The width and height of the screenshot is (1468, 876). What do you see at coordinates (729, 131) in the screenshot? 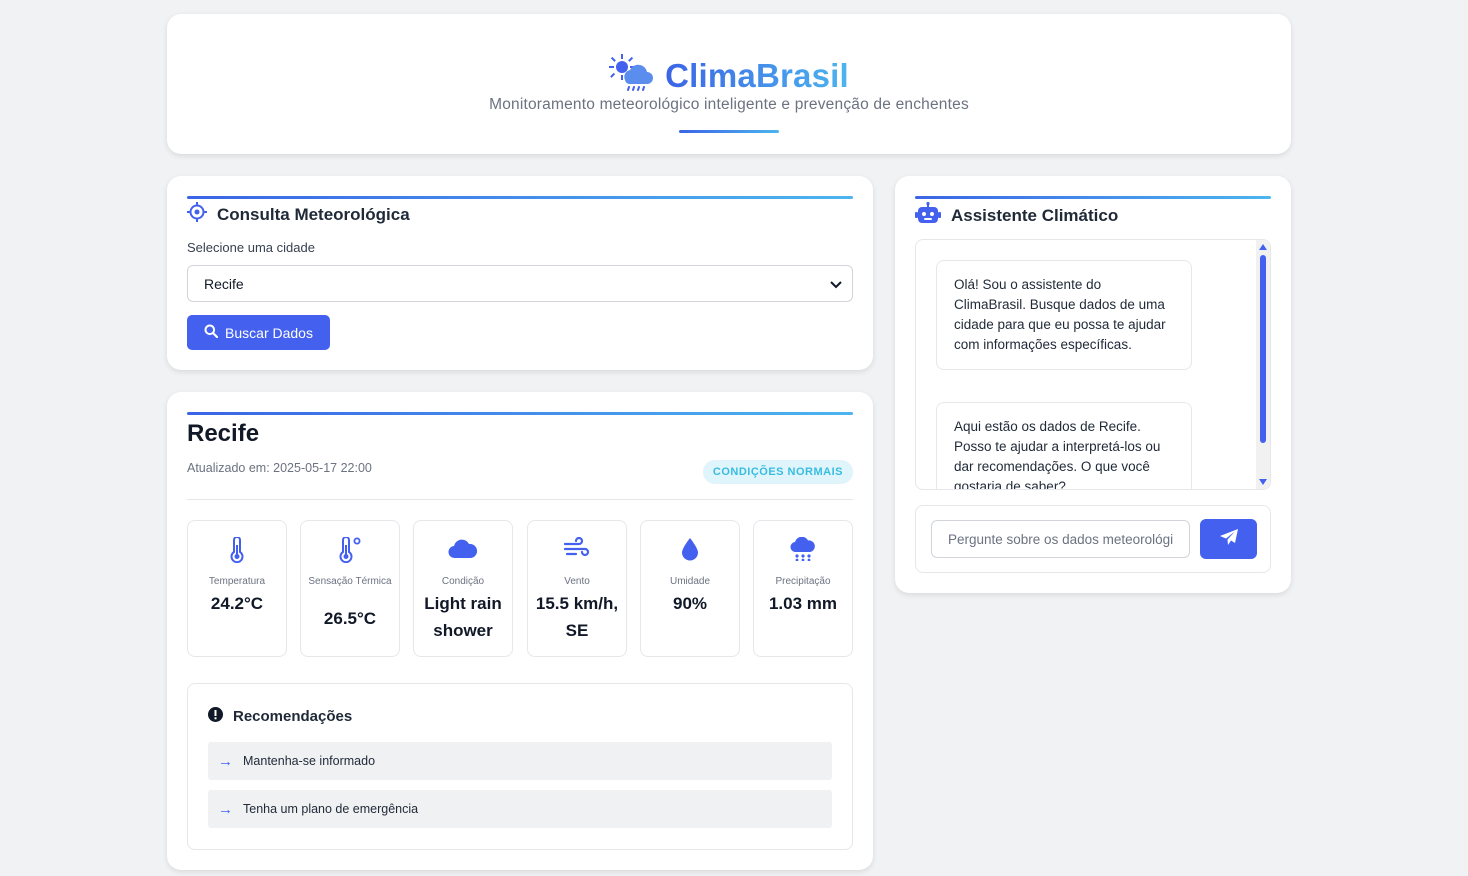
I see `header-accent-line` at bounding box center [729, 131].